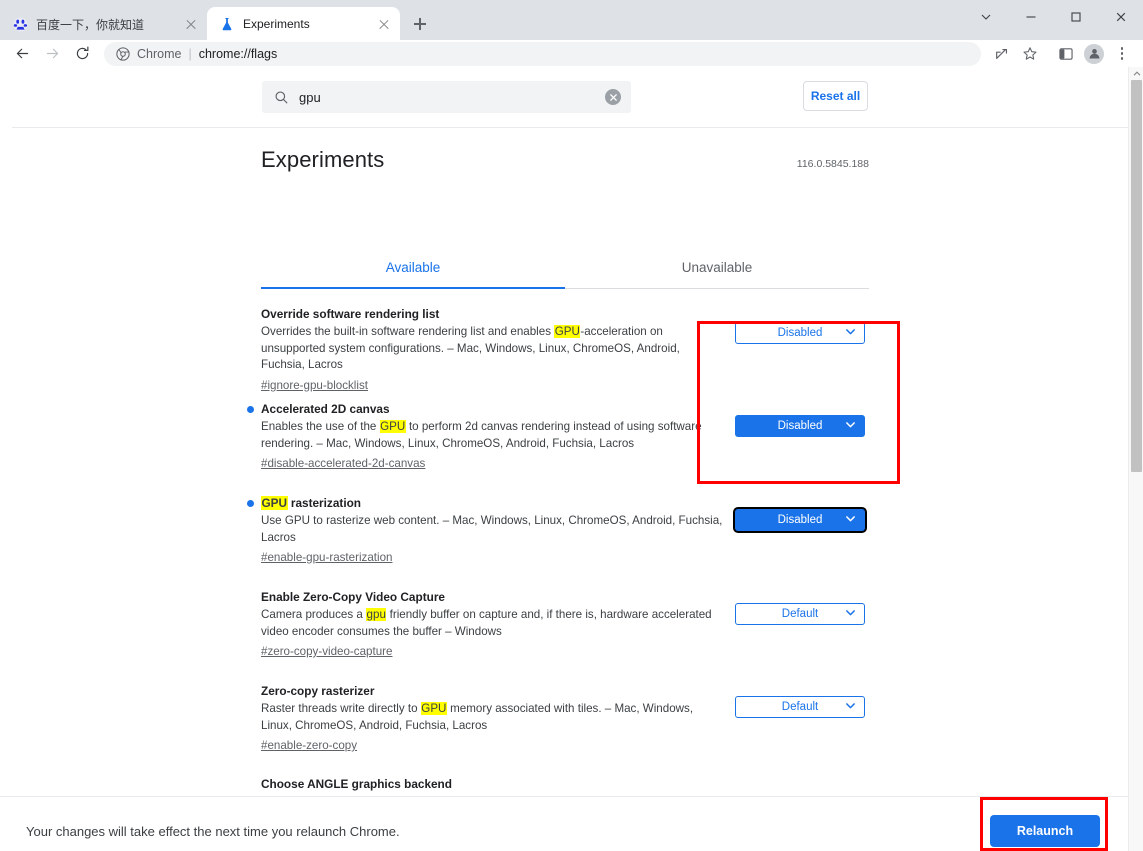 Image resolution: width=1143 pixels, height=851 pixels. Describe the element at coordinates (613, 97) in the screenshot. I see `clear-x-icon` at that location.